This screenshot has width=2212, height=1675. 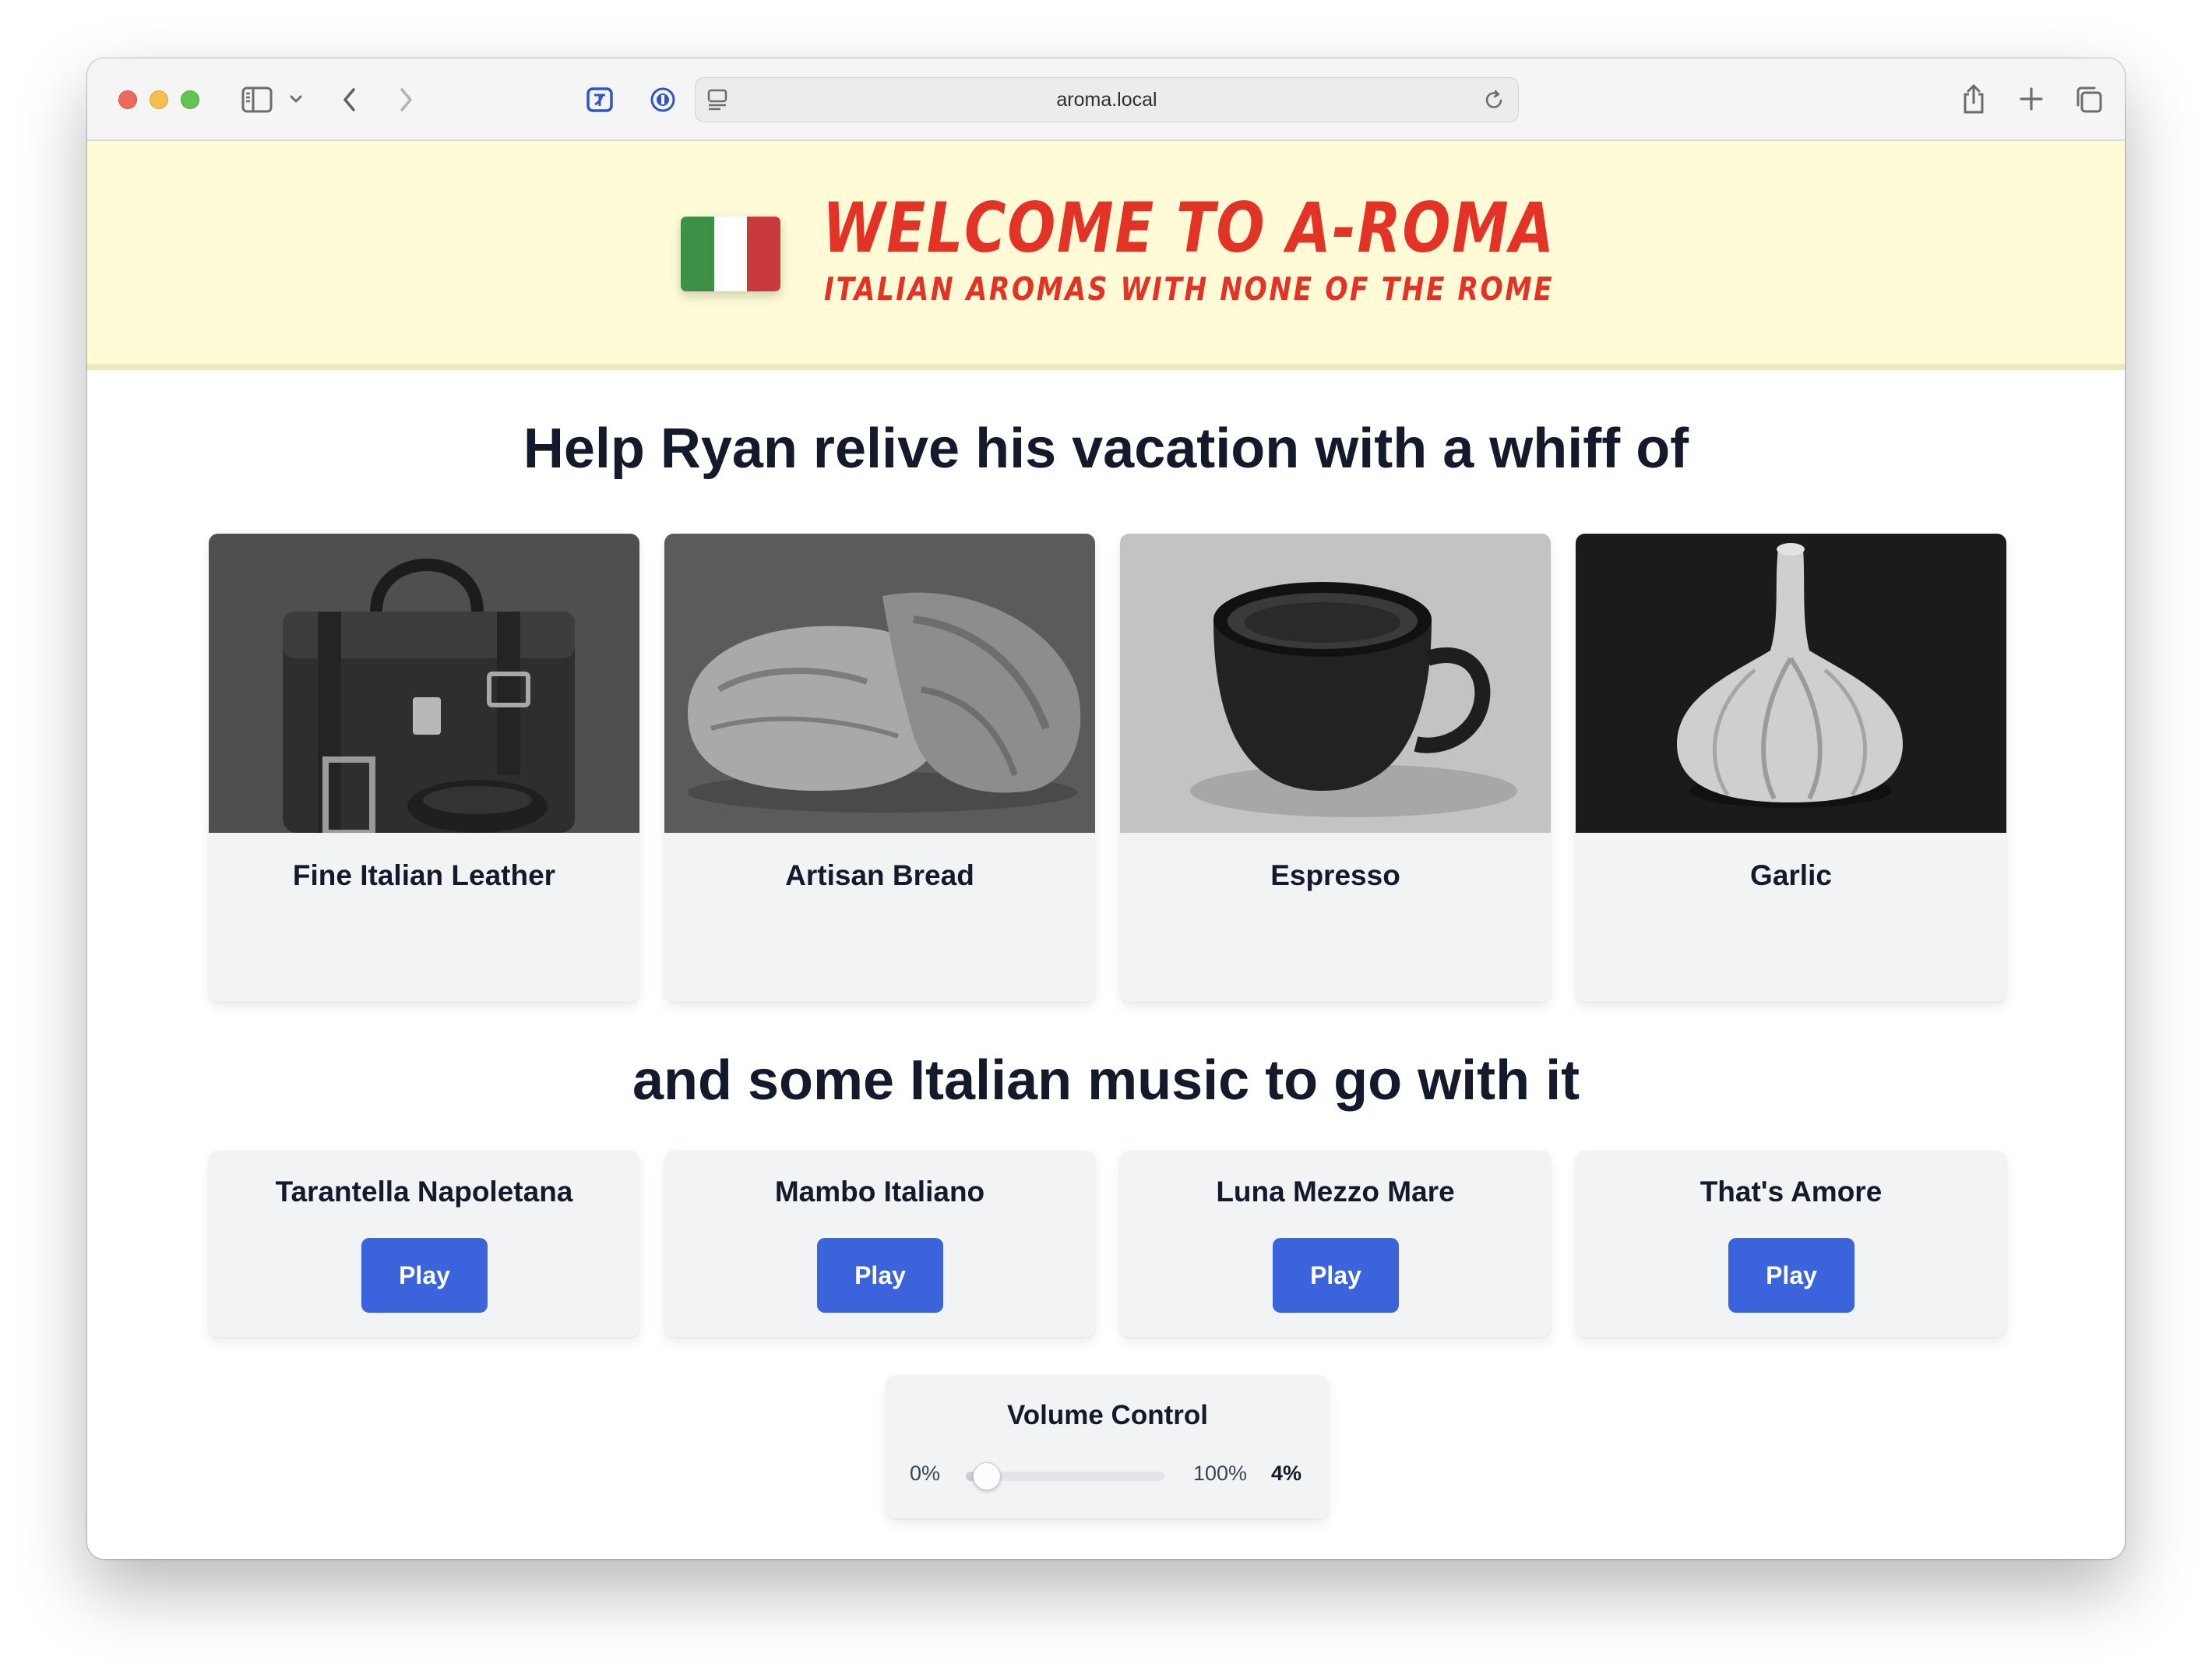 What do you see at coordinates (1335, 683) in the screenshot?
I see `espresso-cup-image` at bounding box center [1335, 683].